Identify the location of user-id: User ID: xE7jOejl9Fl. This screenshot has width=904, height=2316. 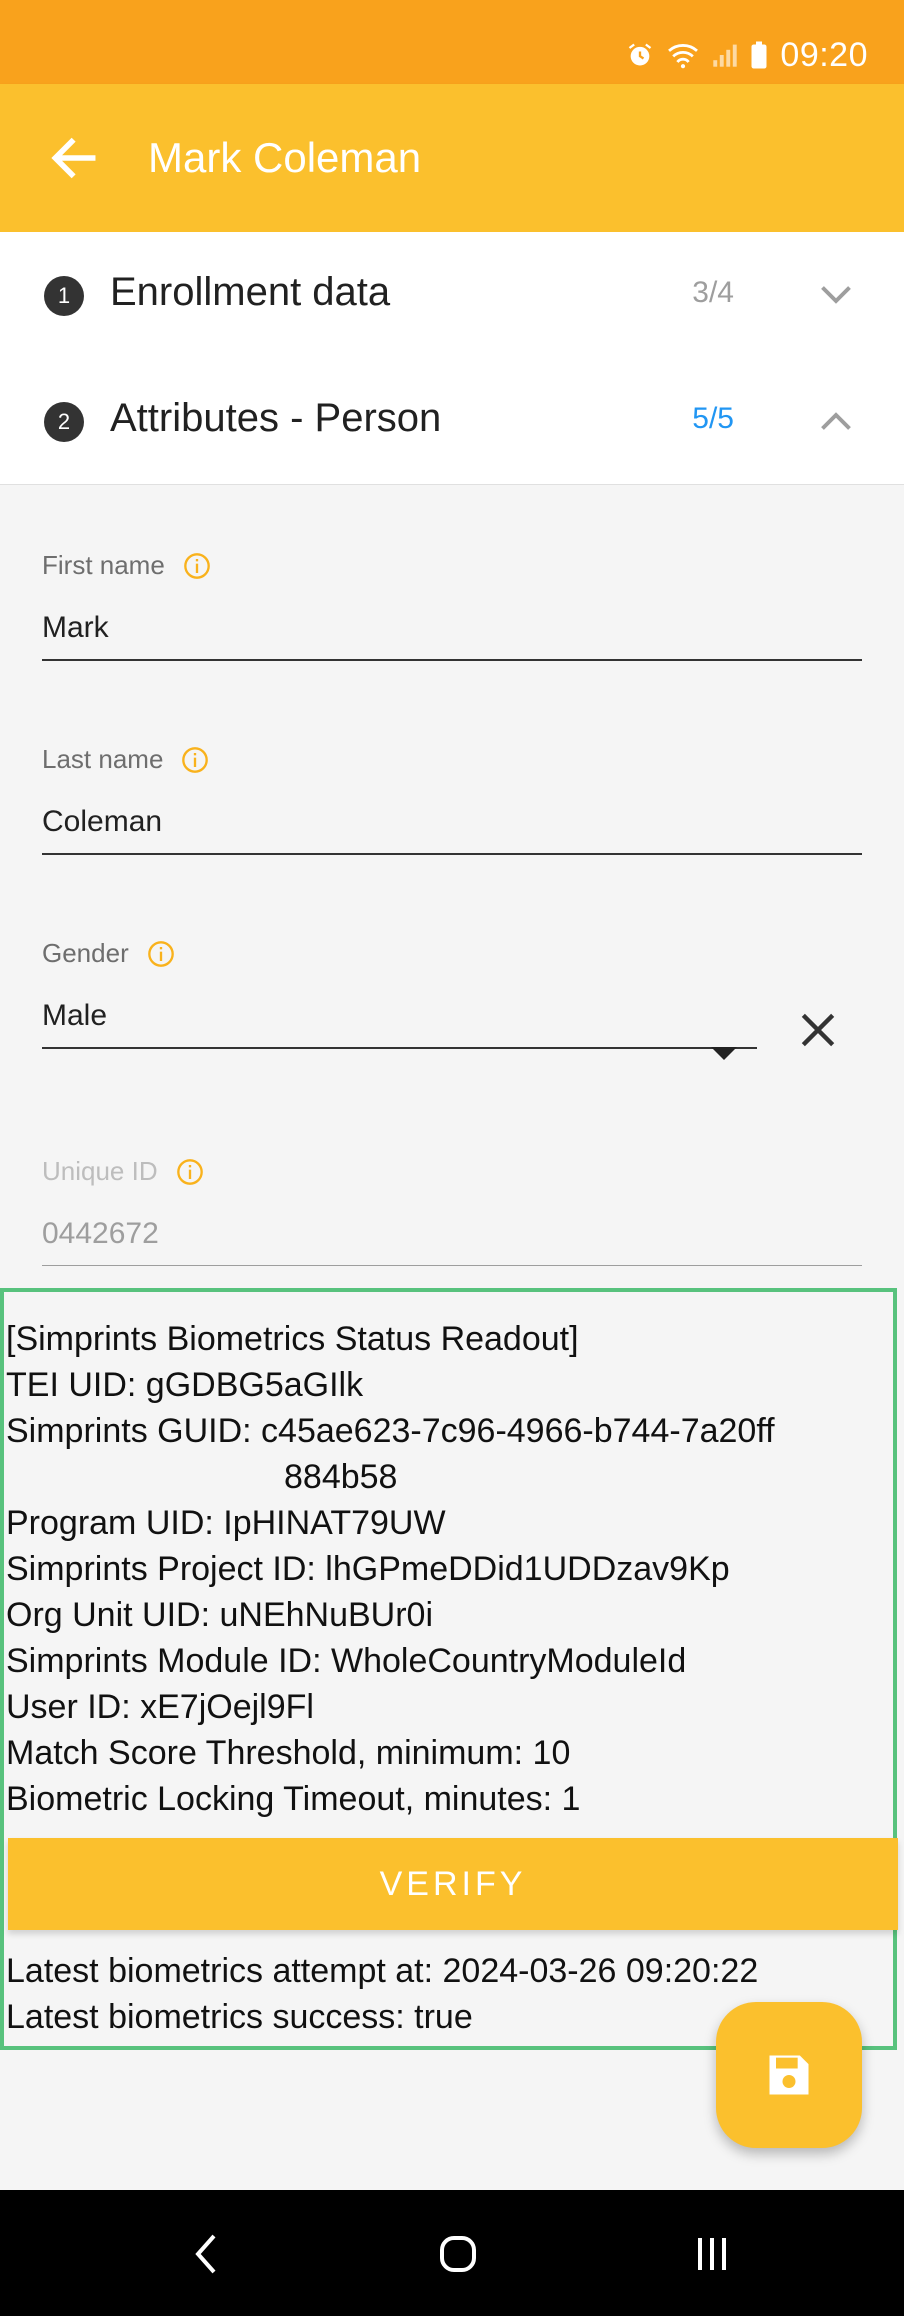
(160, 1707).